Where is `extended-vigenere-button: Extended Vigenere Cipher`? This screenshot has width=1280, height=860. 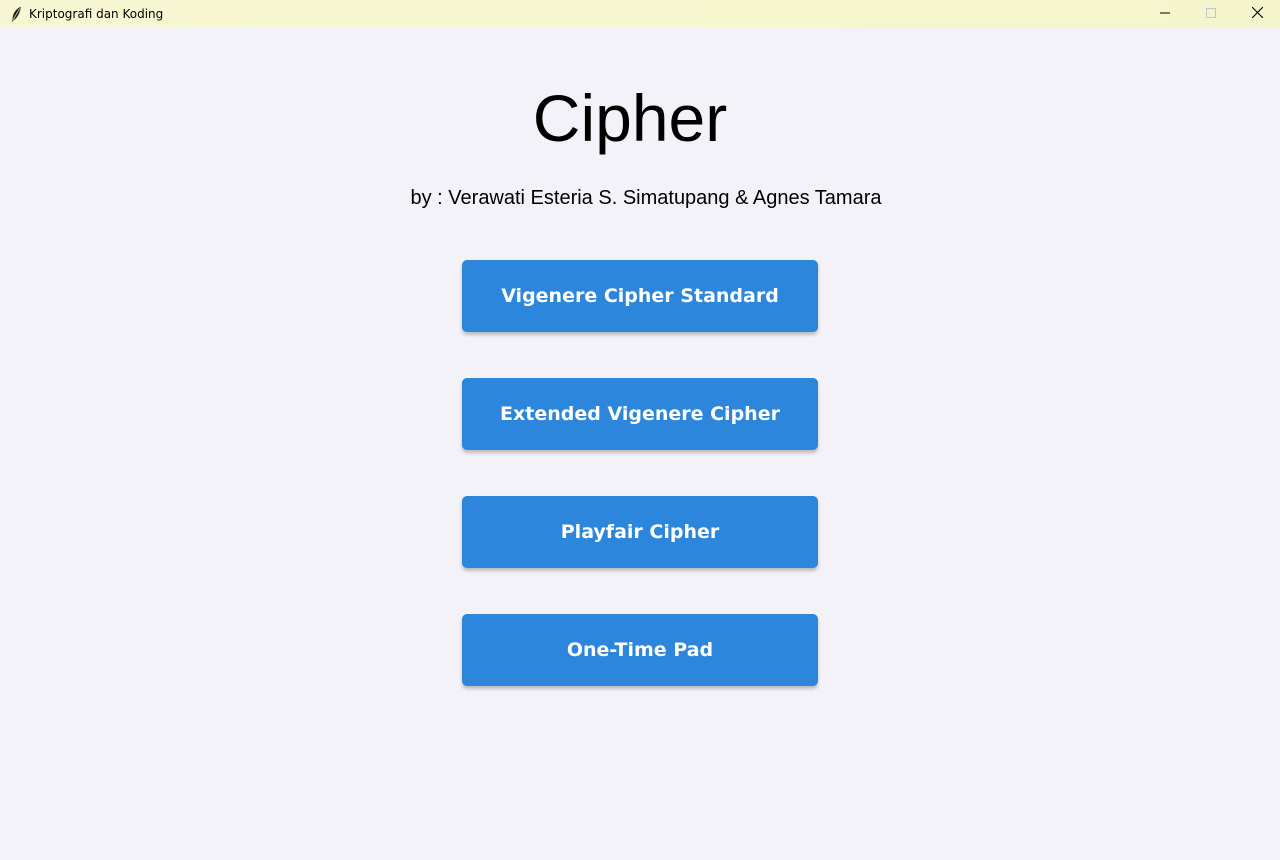
extended-vigenere-button: Extended Vigenere Cipher is located at coordinates (640, 414).